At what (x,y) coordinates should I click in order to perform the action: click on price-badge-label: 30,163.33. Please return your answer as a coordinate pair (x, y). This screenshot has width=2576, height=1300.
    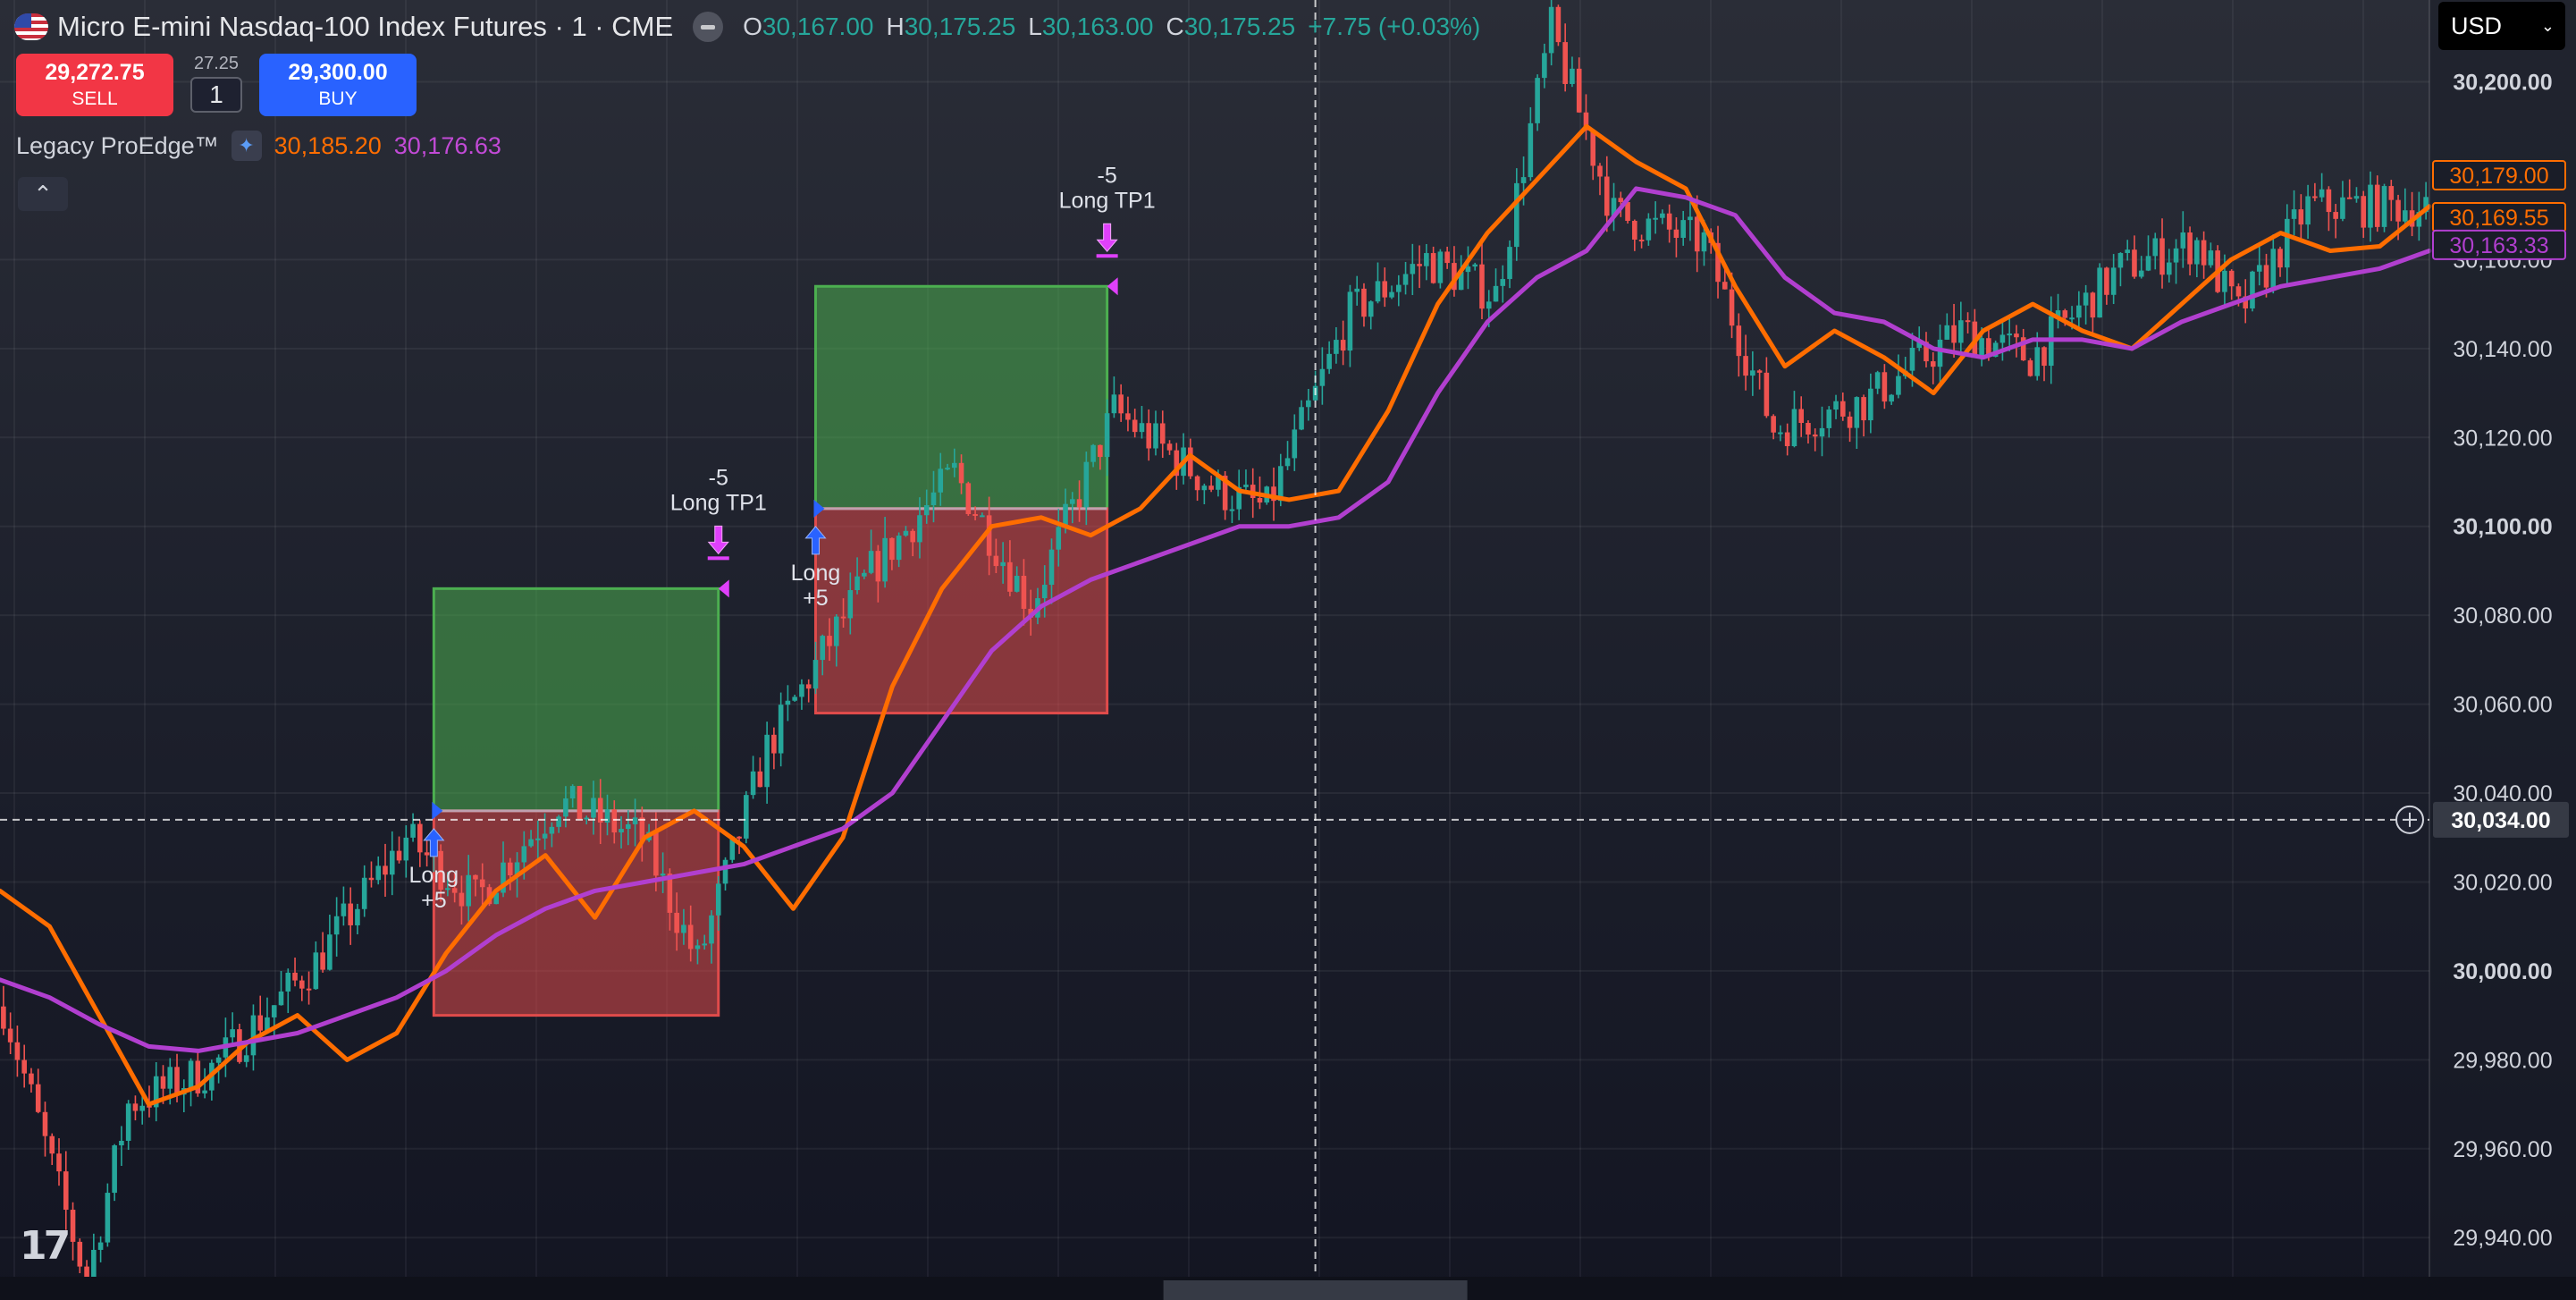
    Looking at the image, I should click on (2499, 245).